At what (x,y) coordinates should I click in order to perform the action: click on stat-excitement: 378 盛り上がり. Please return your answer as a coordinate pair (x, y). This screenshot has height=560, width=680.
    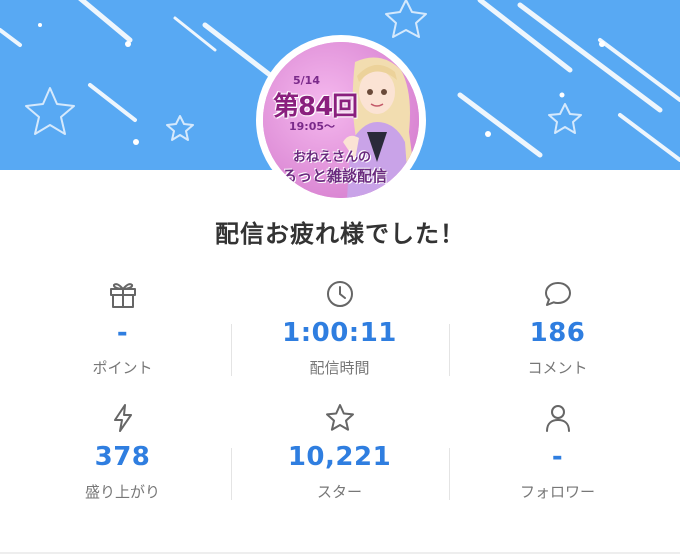
    Looking at the image, I should click on (122, 456).